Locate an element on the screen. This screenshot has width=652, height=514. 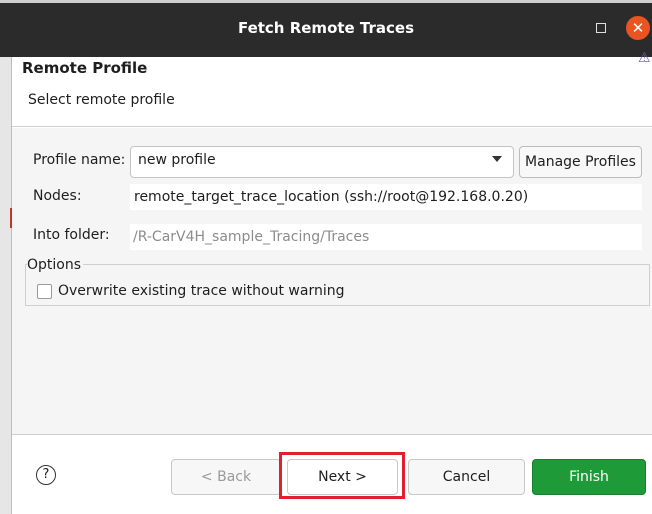
chevron-down-icon is located at coordinates (497, 159).